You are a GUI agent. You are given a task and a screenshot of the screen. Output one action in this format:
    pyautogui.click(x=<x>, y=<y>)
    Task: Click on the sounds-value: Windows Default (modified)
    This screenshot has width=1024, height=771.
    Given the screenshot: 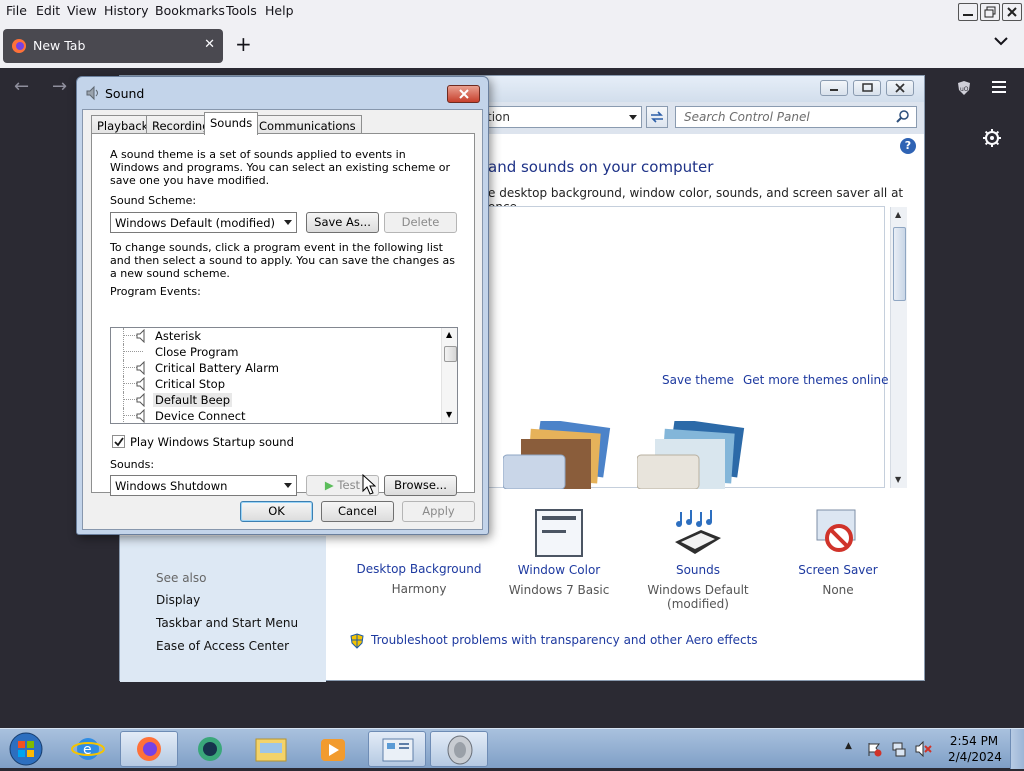 What is the action you would take?
    pyautogui.click(x=698, y=597)
    